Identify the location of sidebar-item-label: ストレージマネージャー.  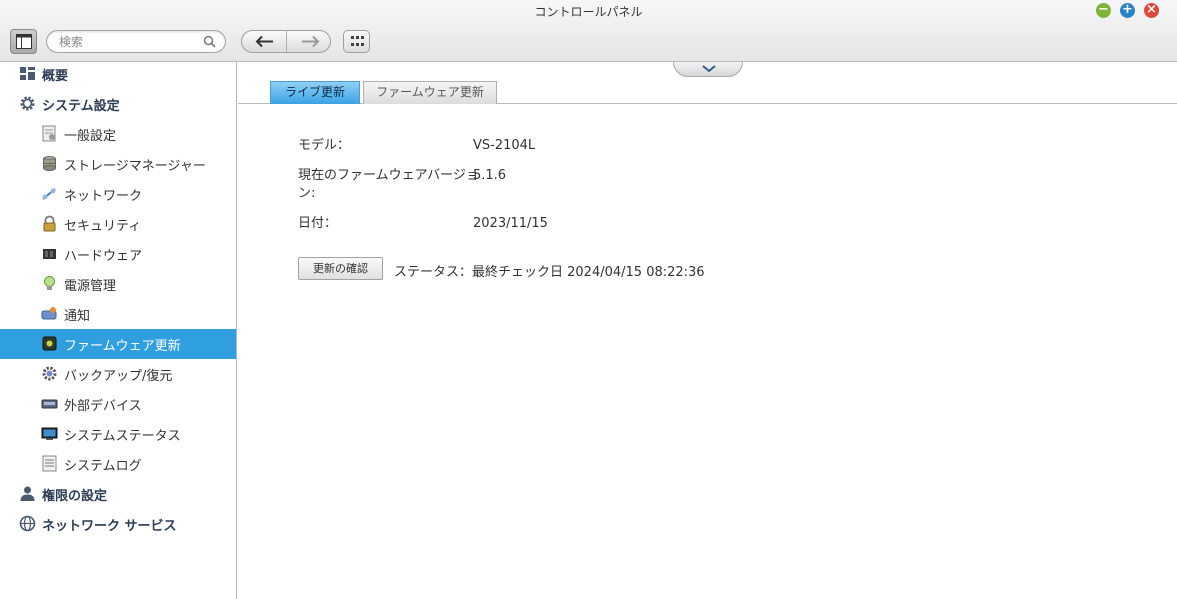
(135, 166).